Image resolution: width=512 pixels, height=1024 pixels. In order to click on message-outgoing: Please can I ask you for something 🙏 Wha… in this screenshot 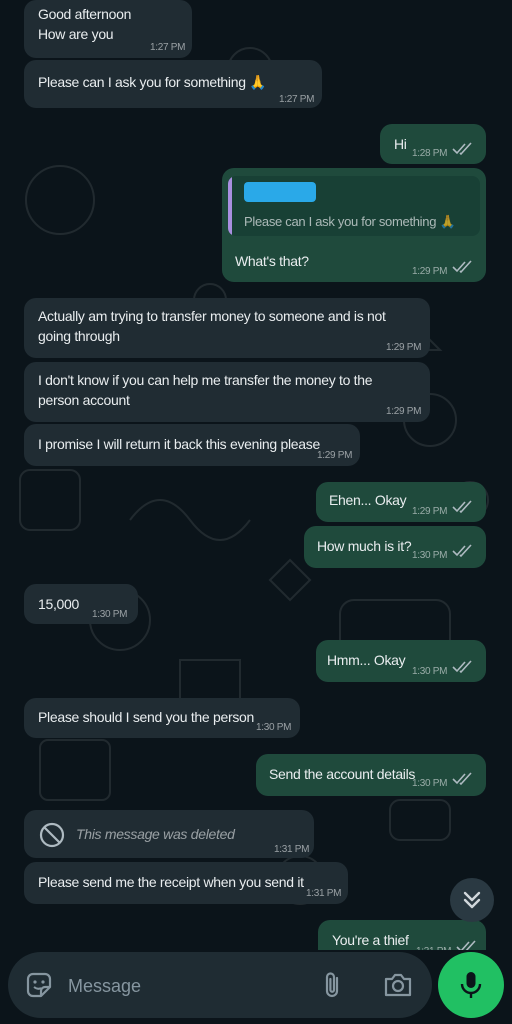, I will do `click(354, 225)`.